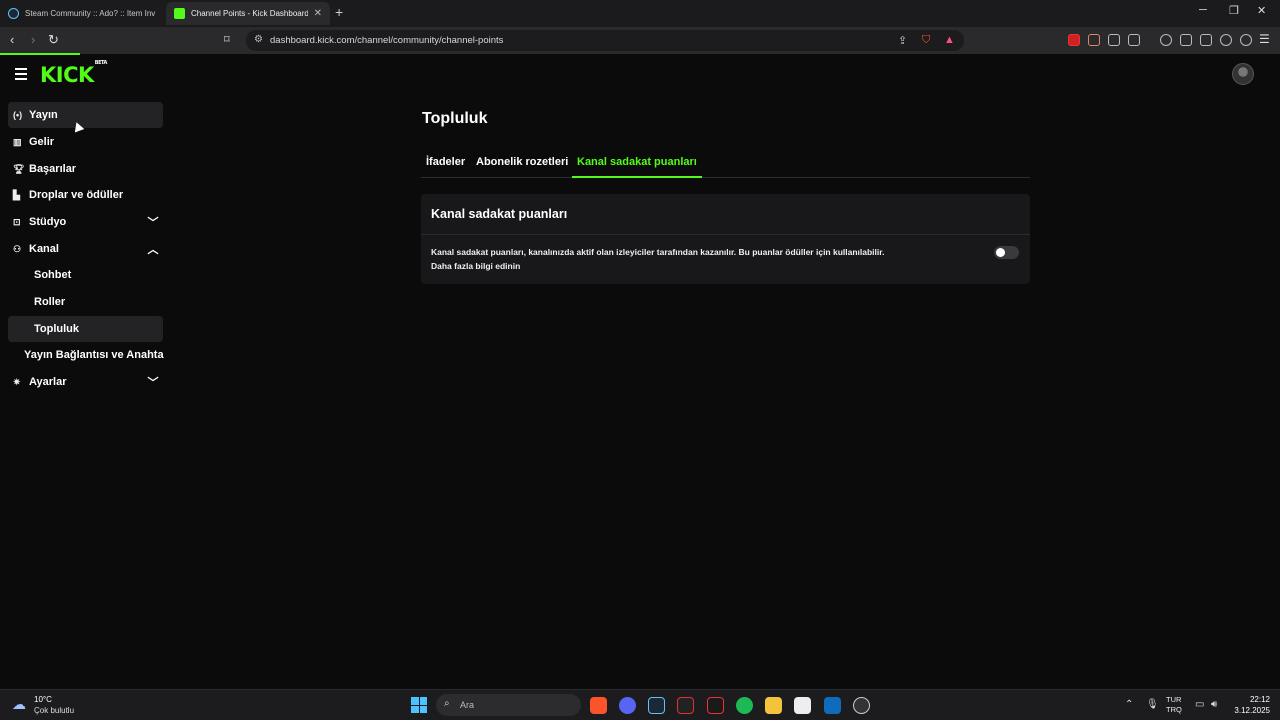 The height and width of the screenshot is (720, 1280). What do you see at coordinates (1226, 40) in the screenshot?
I see `leo-ai-icon` at bounding box center [1226, 40].